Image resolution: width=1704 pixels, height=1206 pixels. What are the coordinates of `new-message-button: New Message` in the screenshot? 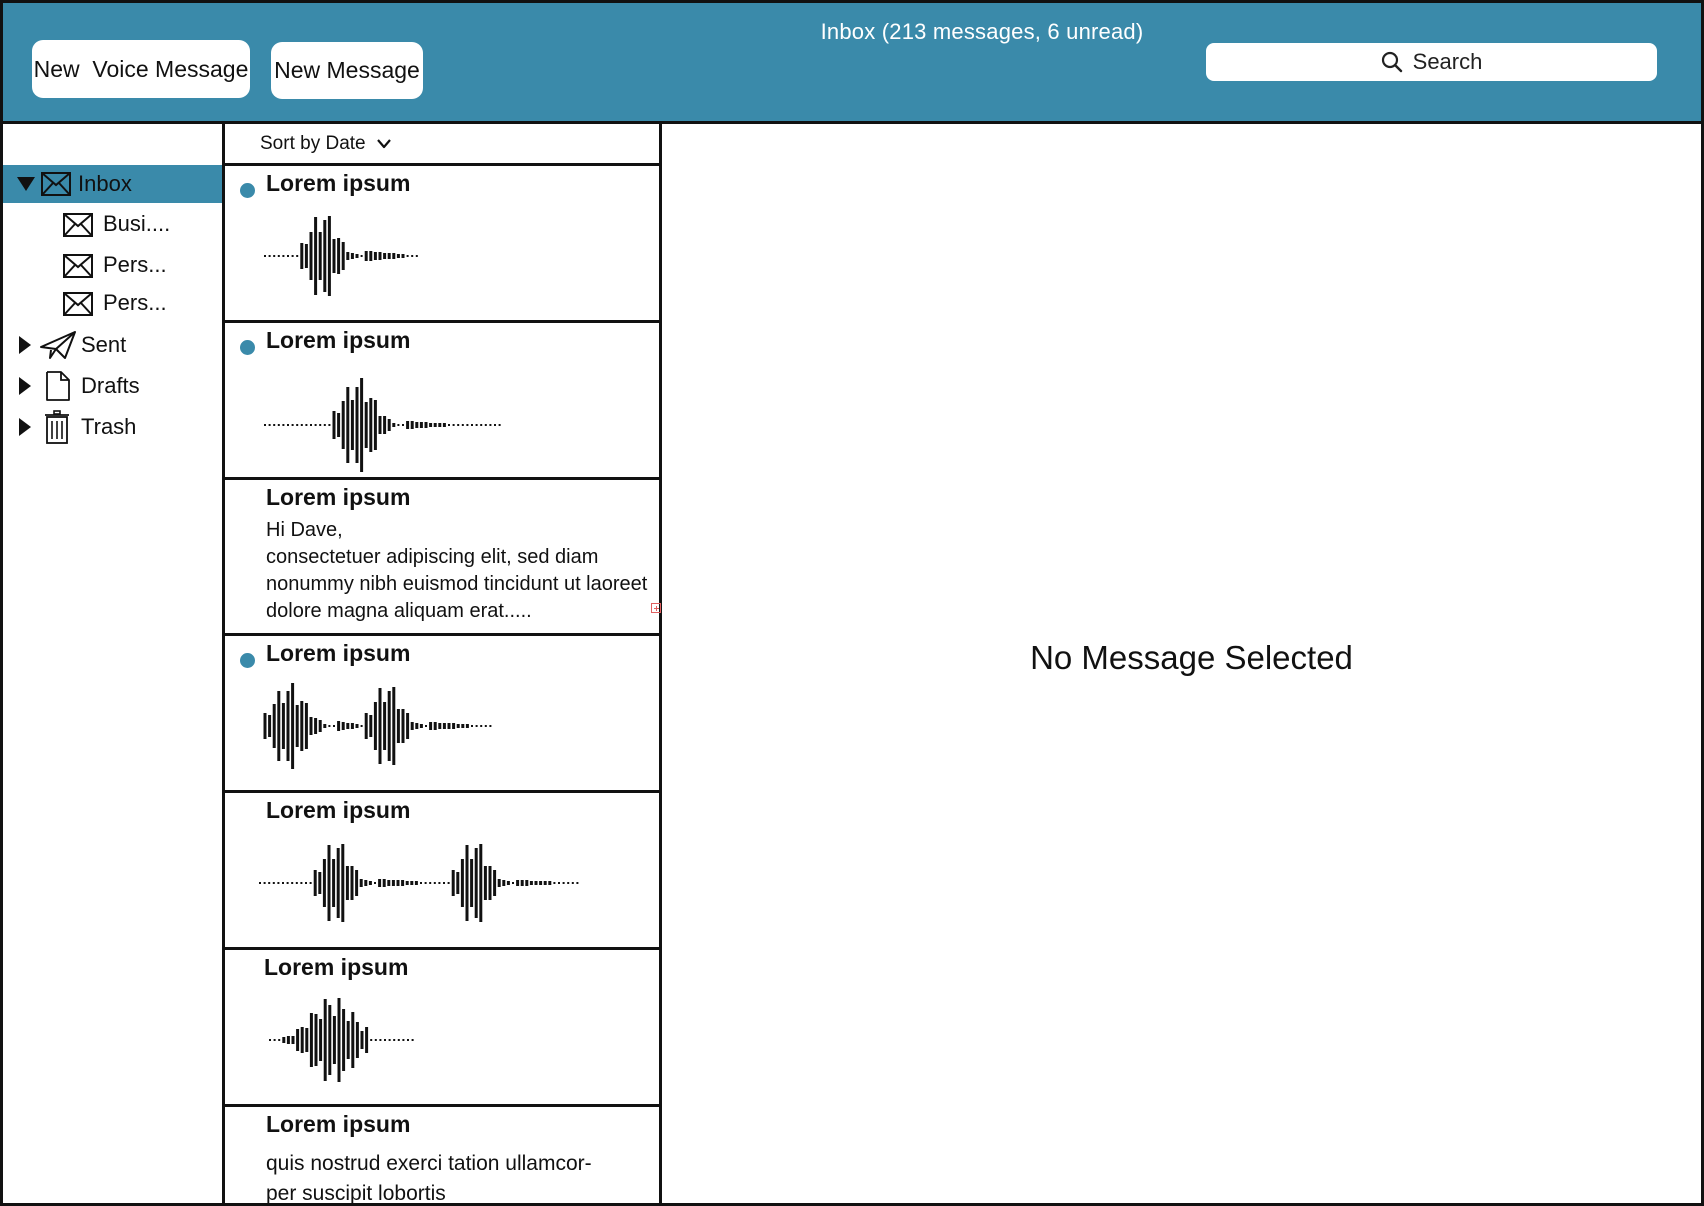 It's located at (347, 70).